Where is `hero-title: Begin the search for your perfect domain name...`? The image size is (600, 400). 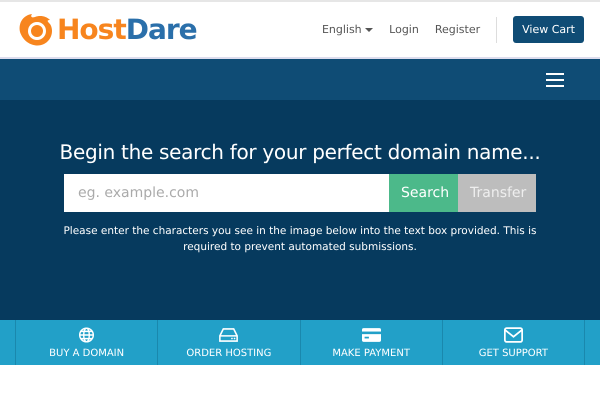 hero-title: Begin the search for your perfect domain name... is located at coordinates (300, 152).